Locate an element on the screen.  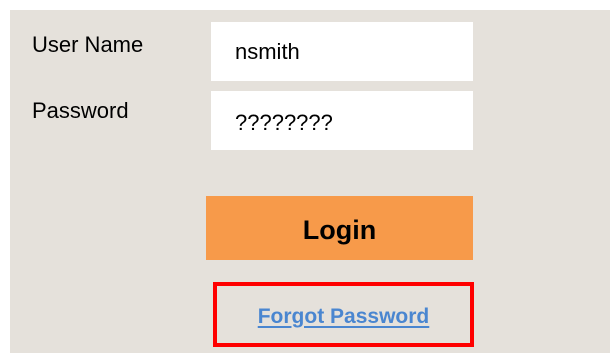
forgot-password-link: Forgot Password is located at coordinates (344, 317).